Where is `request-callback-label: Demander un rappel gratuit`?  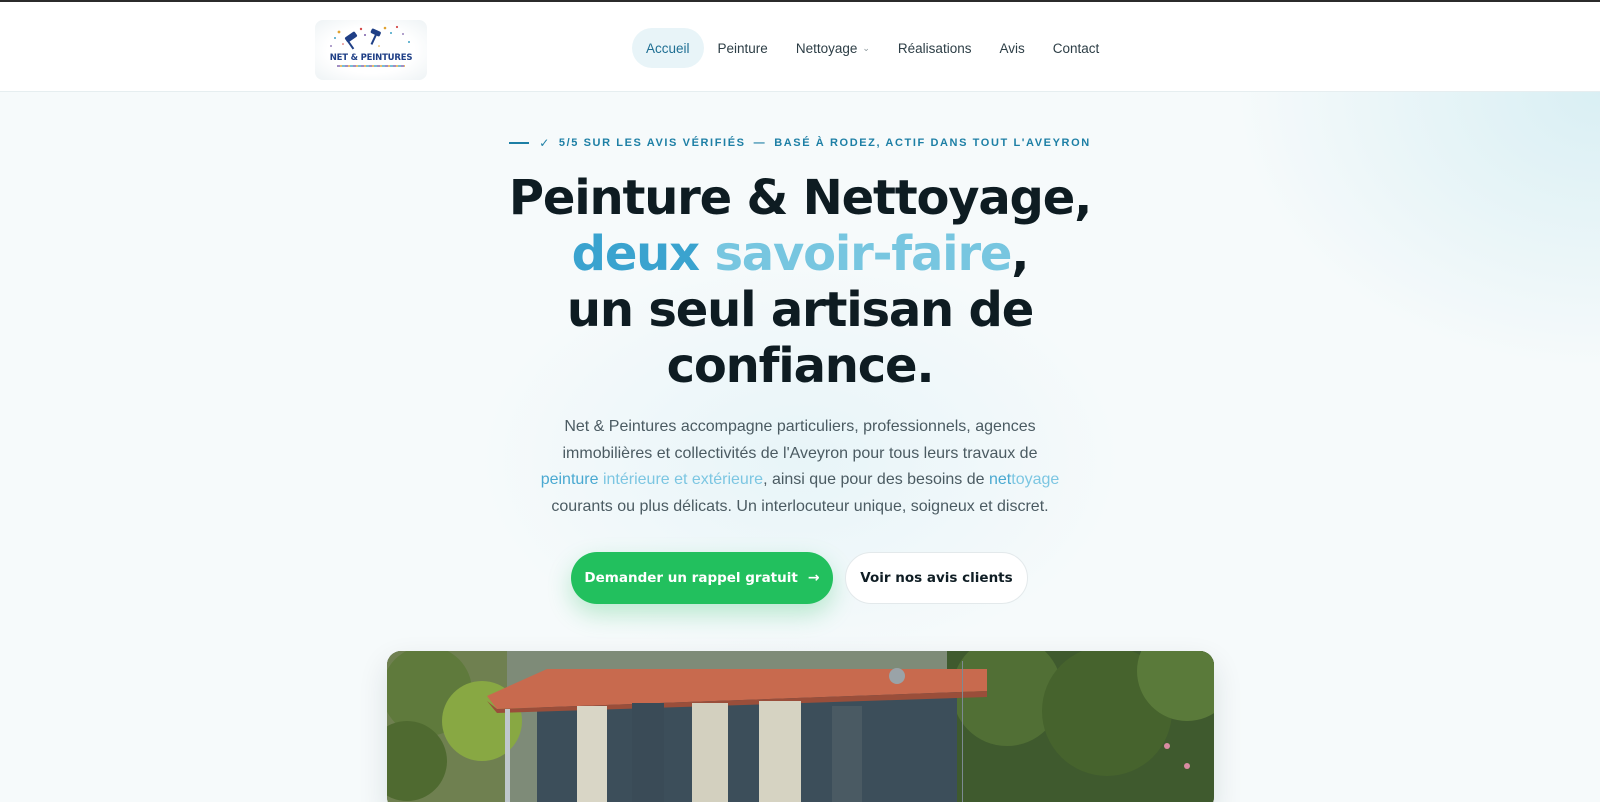 request-callback-label: Demander un rappel gratuit is located at coordinates (691, 578).